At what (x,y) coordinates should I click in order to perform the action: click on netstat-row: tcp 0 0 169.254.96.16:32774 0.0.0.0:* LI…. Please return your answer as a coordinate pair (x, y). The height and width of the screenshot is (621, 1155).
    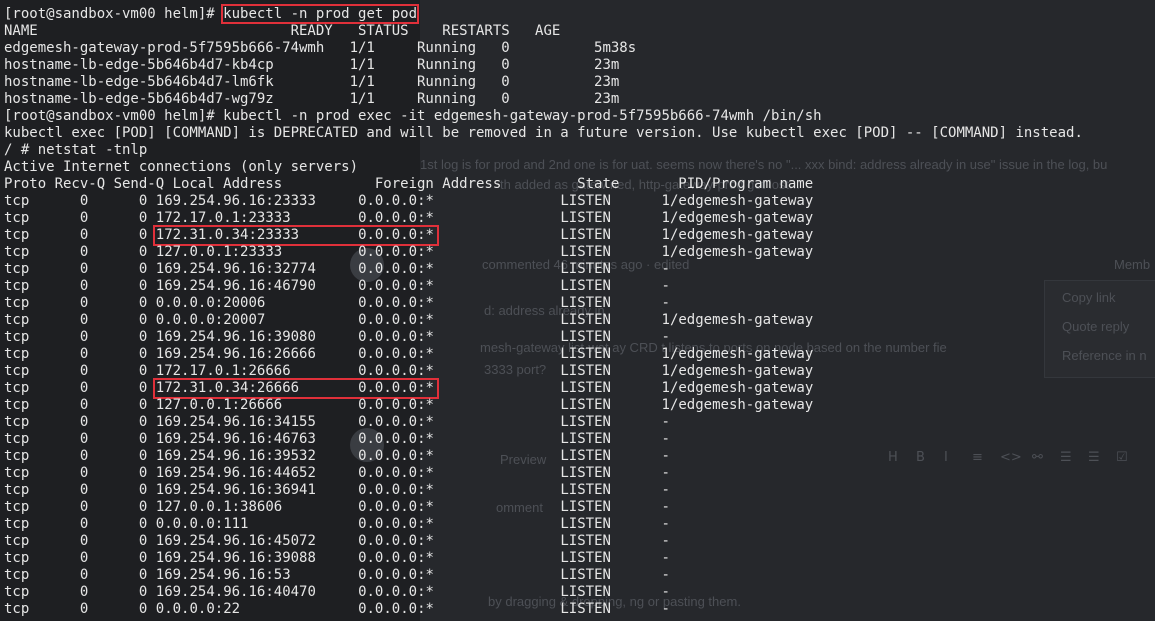
    Looking at the image, I should click on (337, 269).